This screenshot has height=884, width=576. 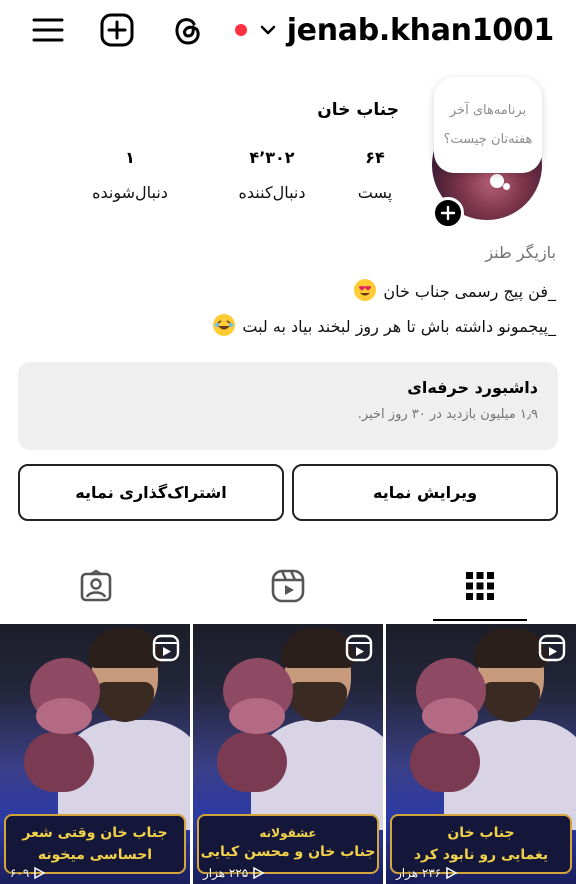 What do you see at coordinates (272, 157) in the screenshot?
I see `followers-count: ۴٬۳۰۲` at bounding box center [272, 157].